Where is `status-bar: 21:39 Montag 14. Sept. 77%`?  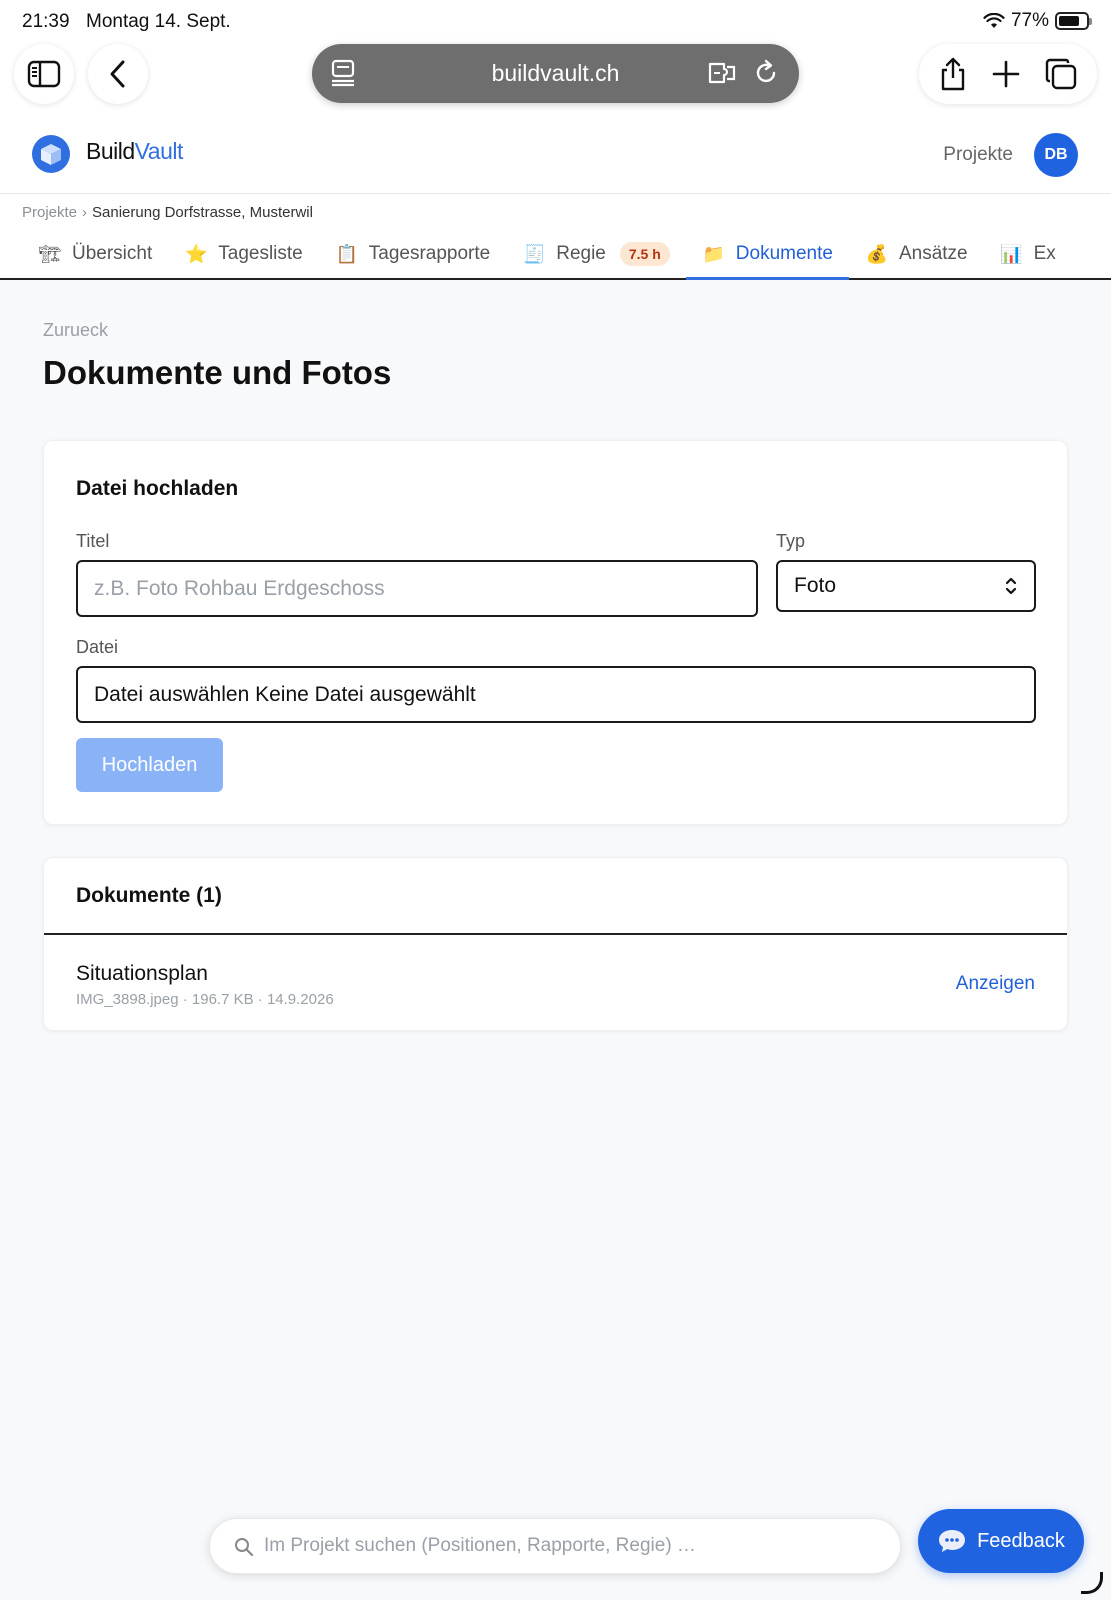 status-bar: 21:39 Montag 14. Sept. 77% is located at coordinates (555, 22).